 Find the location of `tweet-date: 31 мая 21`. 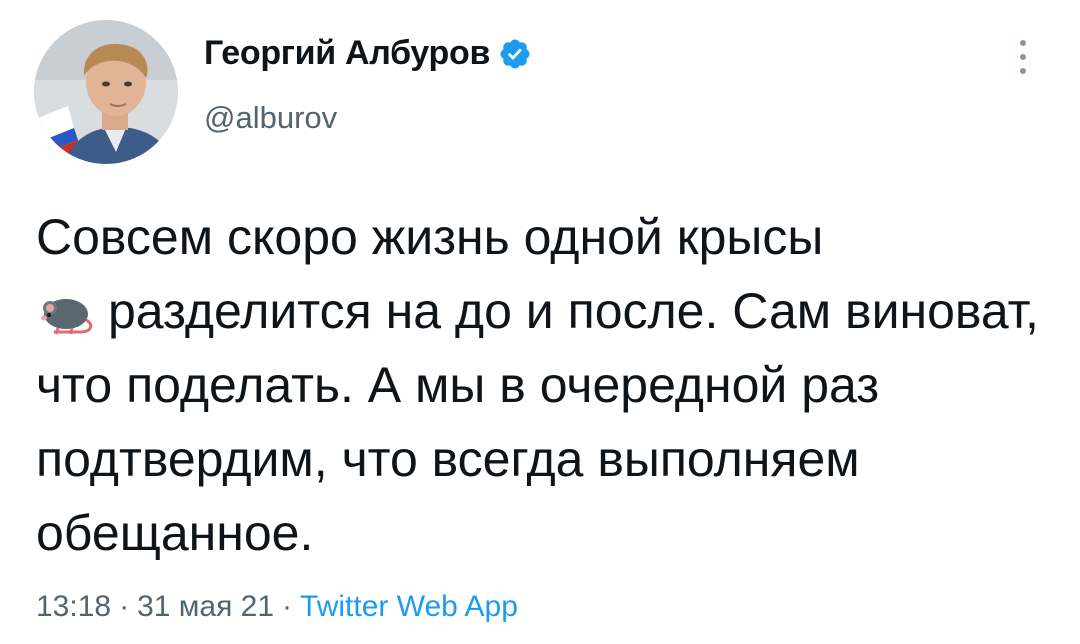

tweet-date: 31 мая 21 is located at coordinates (205, 606).